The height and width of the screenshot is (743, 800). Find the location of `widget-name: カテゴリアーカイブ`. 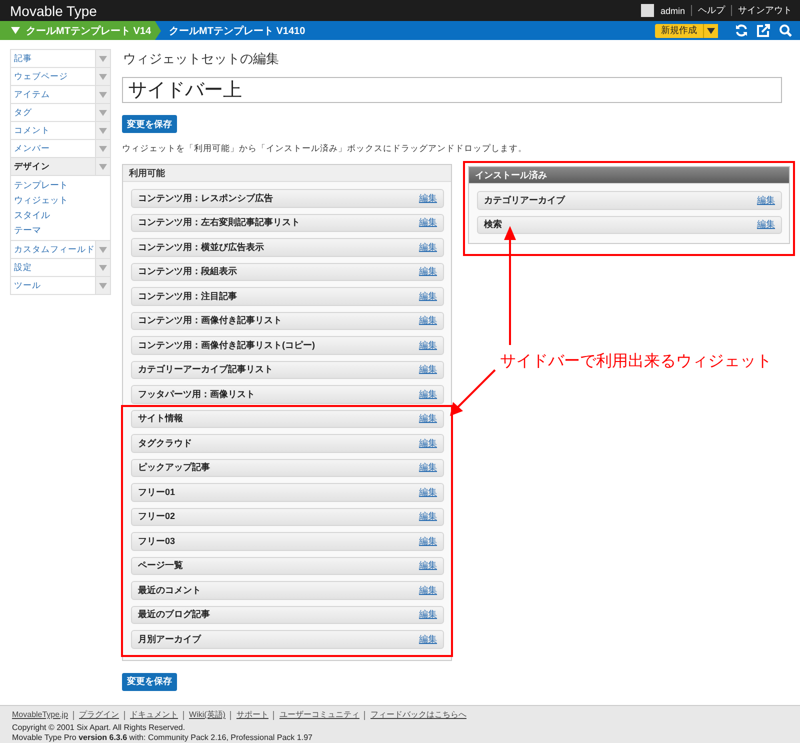

widget-name: カテゴリアーカイブ is located at coordinates (524, 200).